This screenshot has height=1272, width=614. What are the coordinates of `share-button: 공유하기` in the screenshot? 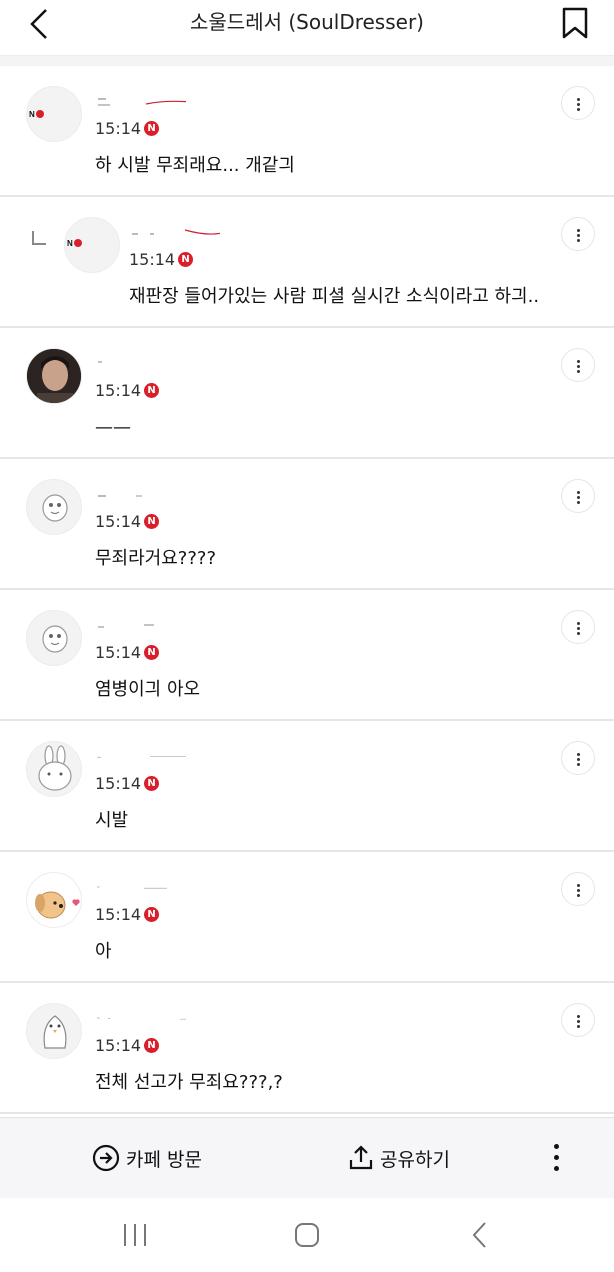 It's located at (399, 1158).